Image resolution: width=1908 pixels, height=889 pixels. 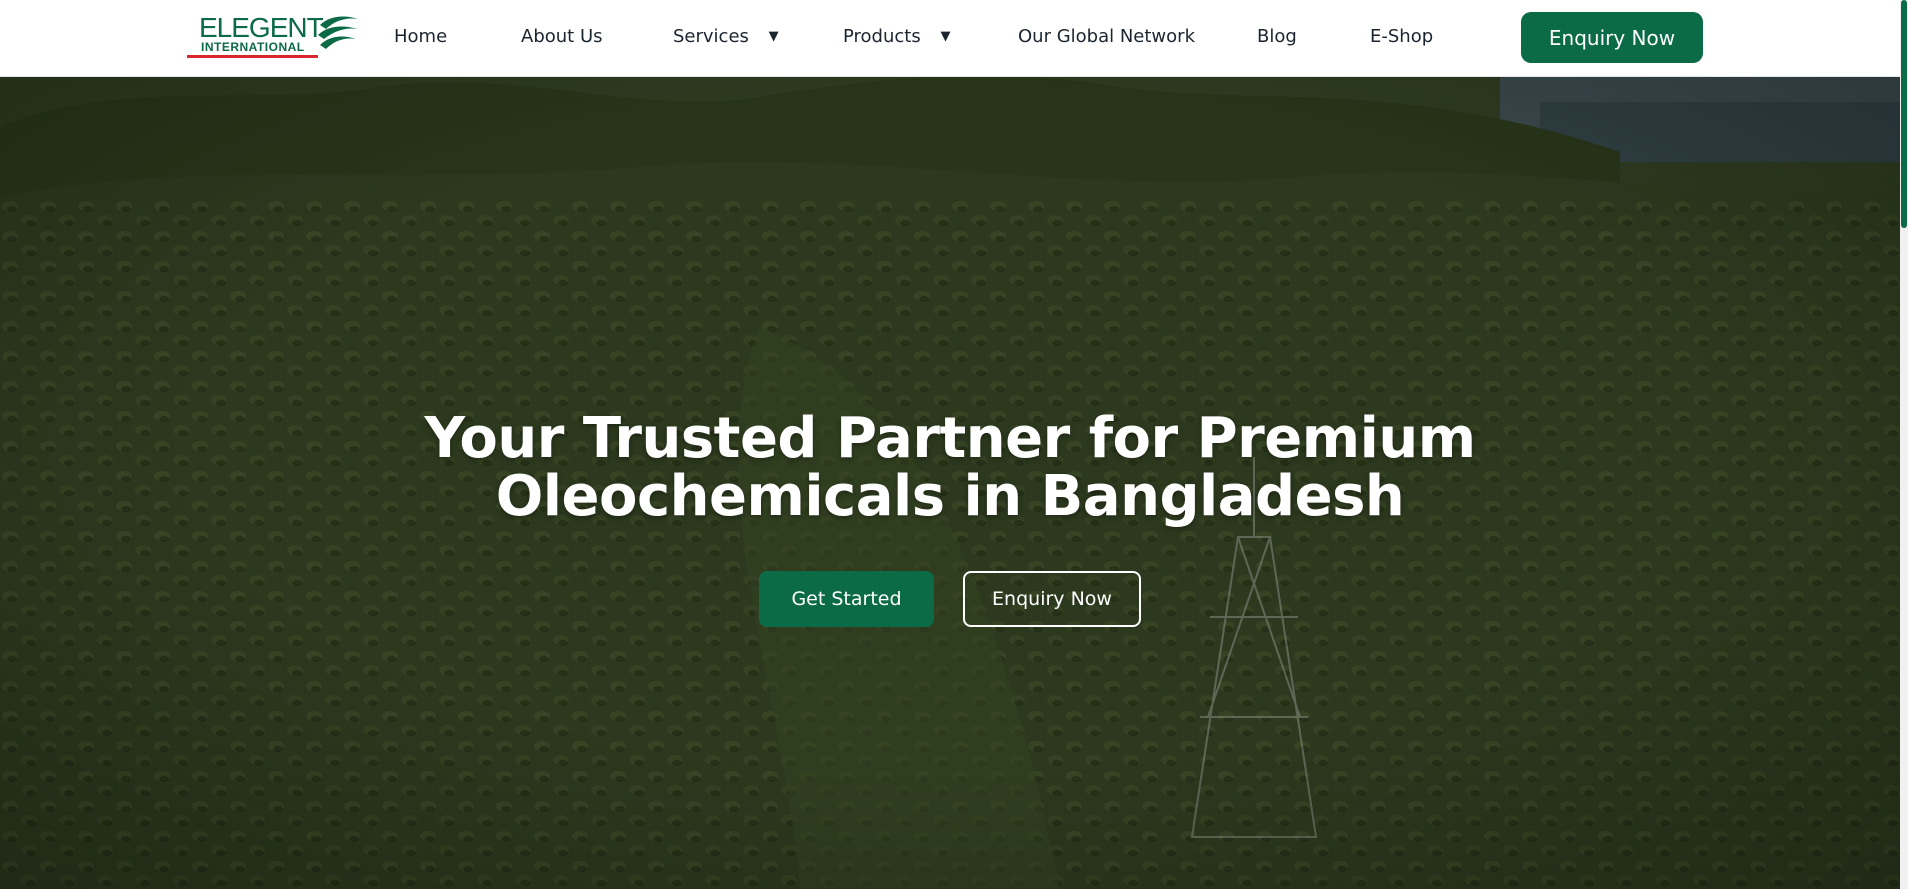 I want to click on nav-label: E-Shop, so click(x=1402, y=36).